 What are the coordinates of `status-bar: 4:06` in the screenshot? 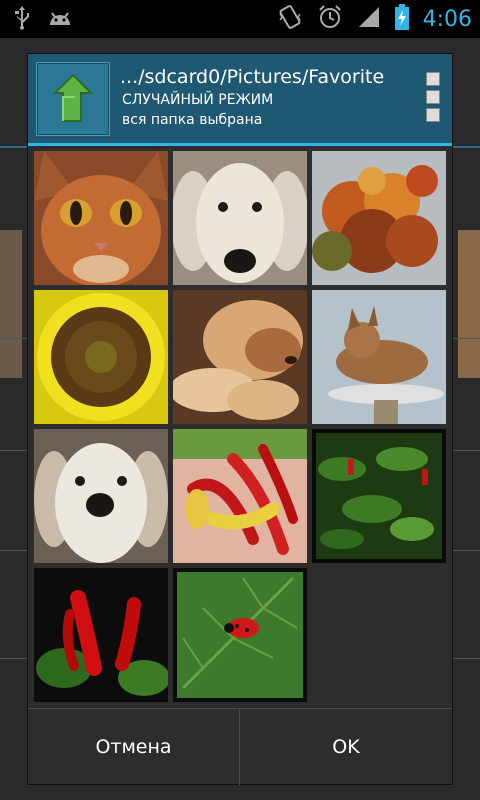 It's located at (240, 19).